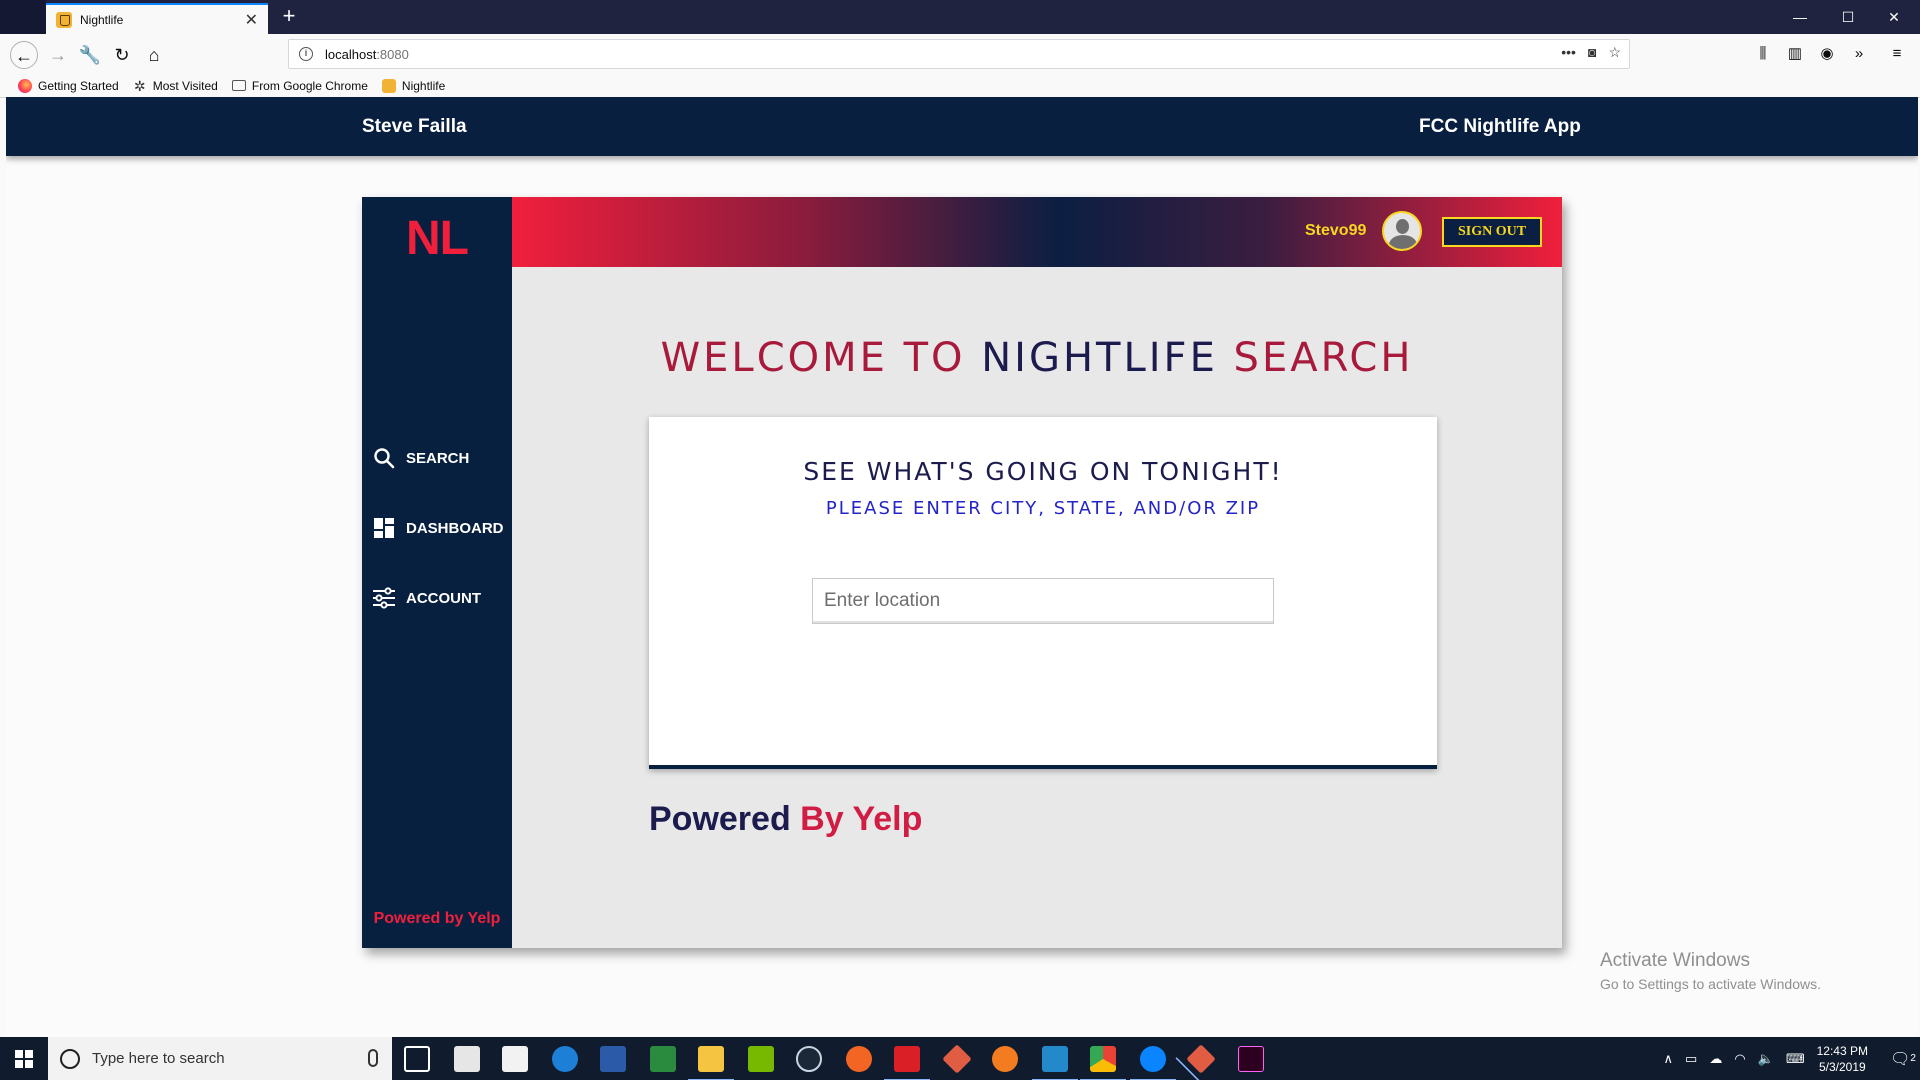 The image size is (1920, 1080). What do you see at coordinates (90, 55) in the screenshot?
I see `wrench-icon: 🔧` at bounding box center [90, 55].